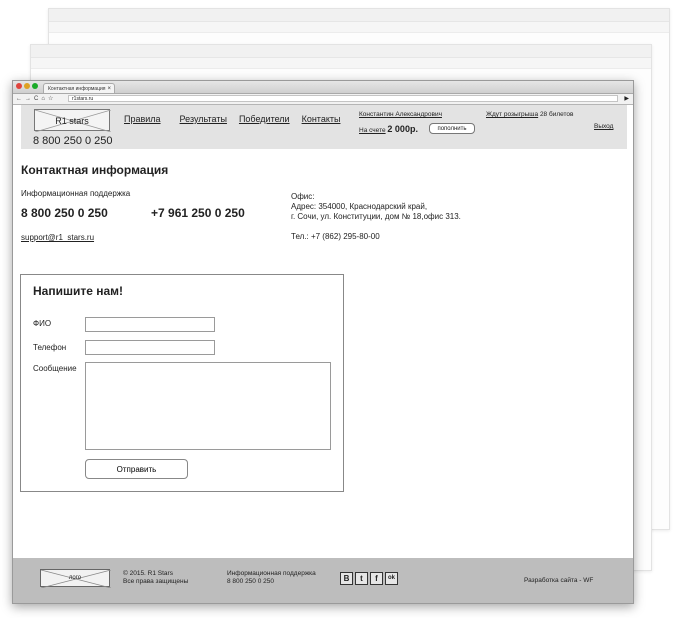 Image resolution: width=679 pixels, height=618 pixels. Describe the element at coordinates (361, 578) in the screenshot. I see `twitter-icon: t` at that location.